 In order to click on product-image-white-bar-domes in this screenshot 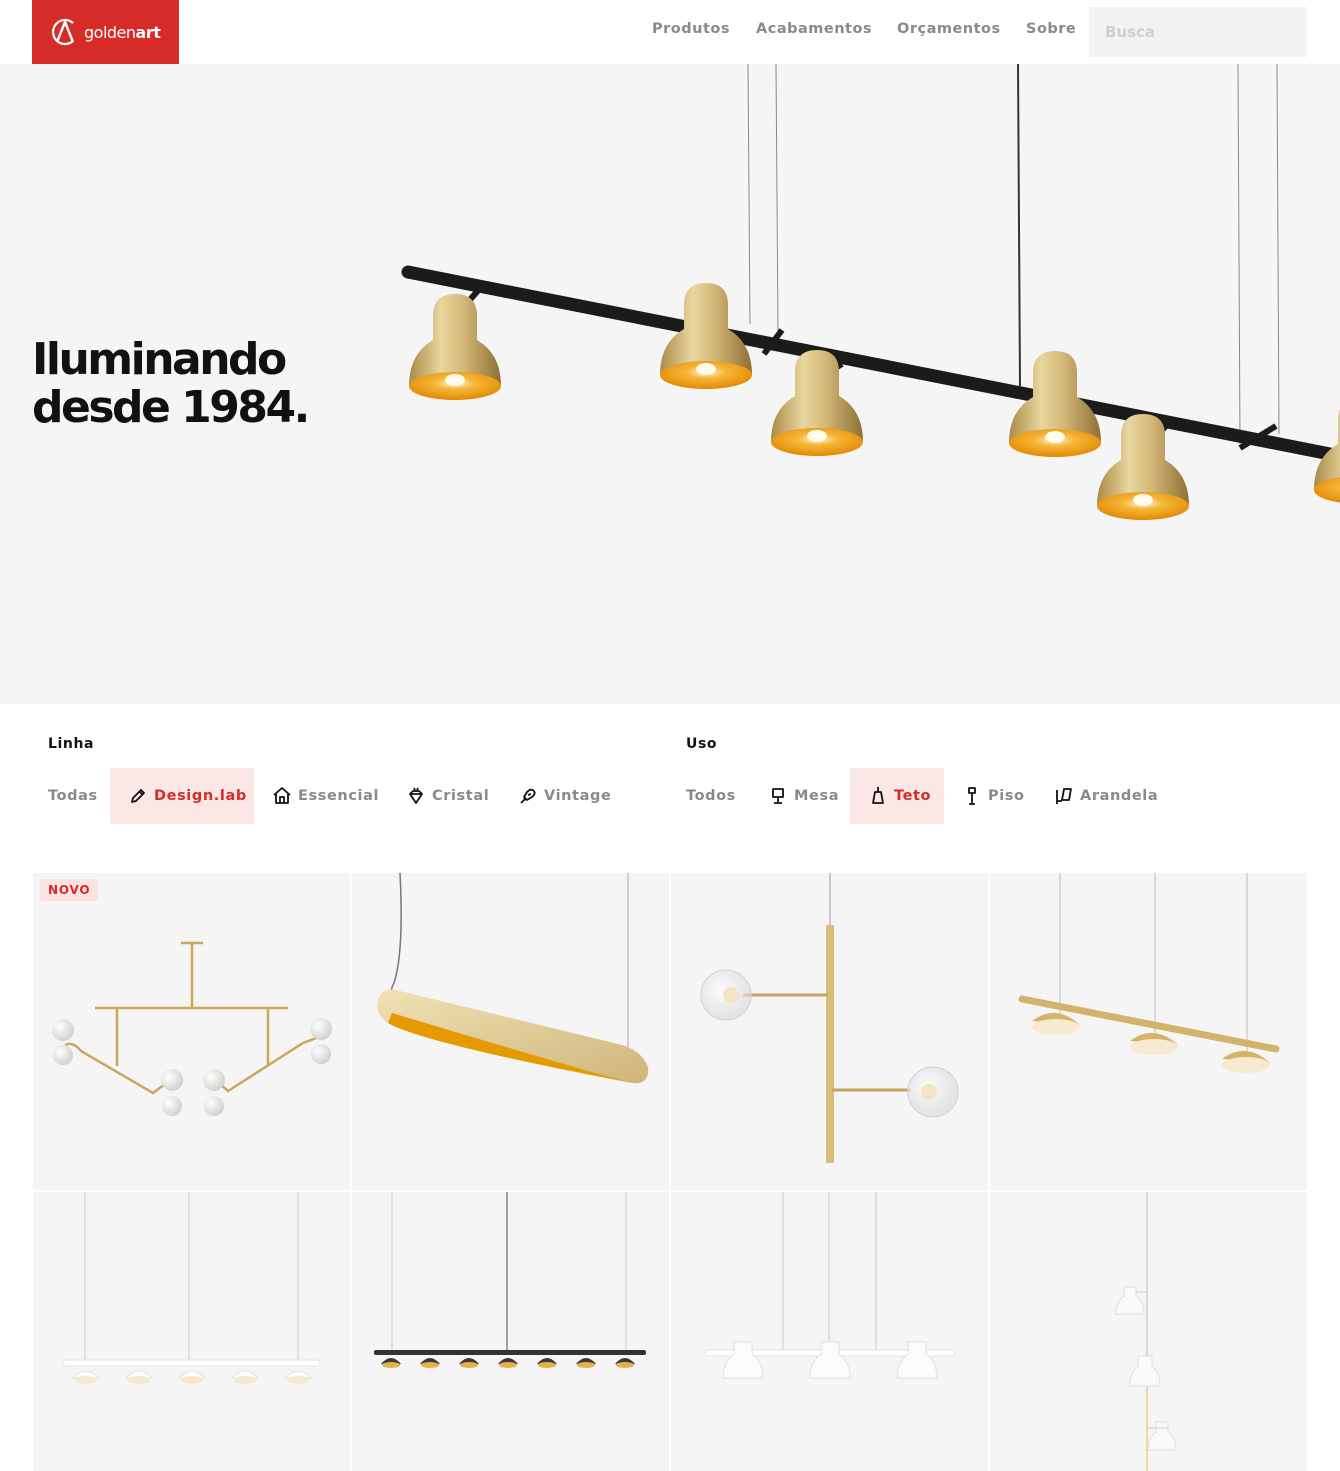, I will do `click(191, 1288)`.